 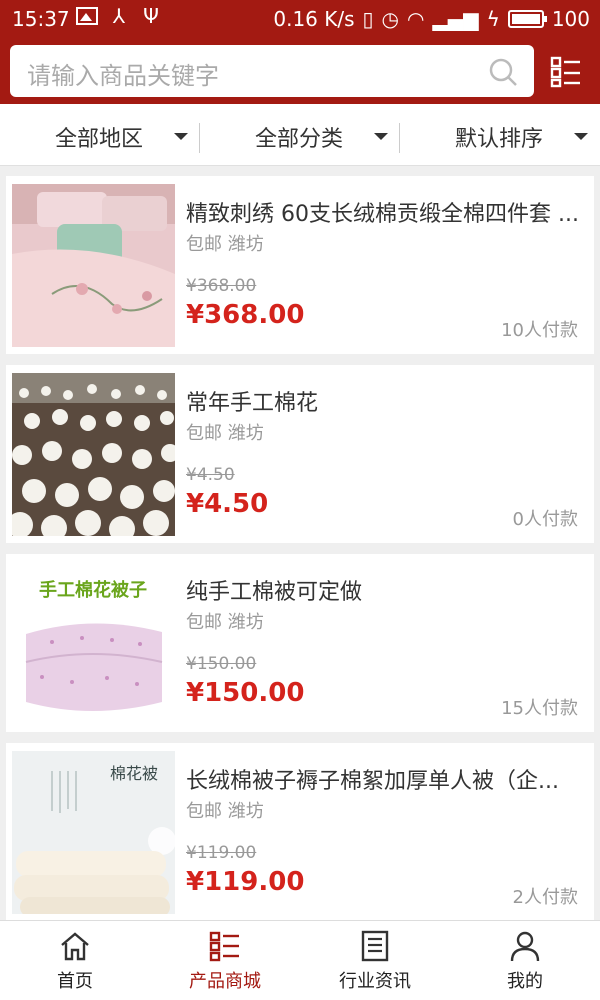 I want to click on grid-list-icon, so click(x=224, y=946).